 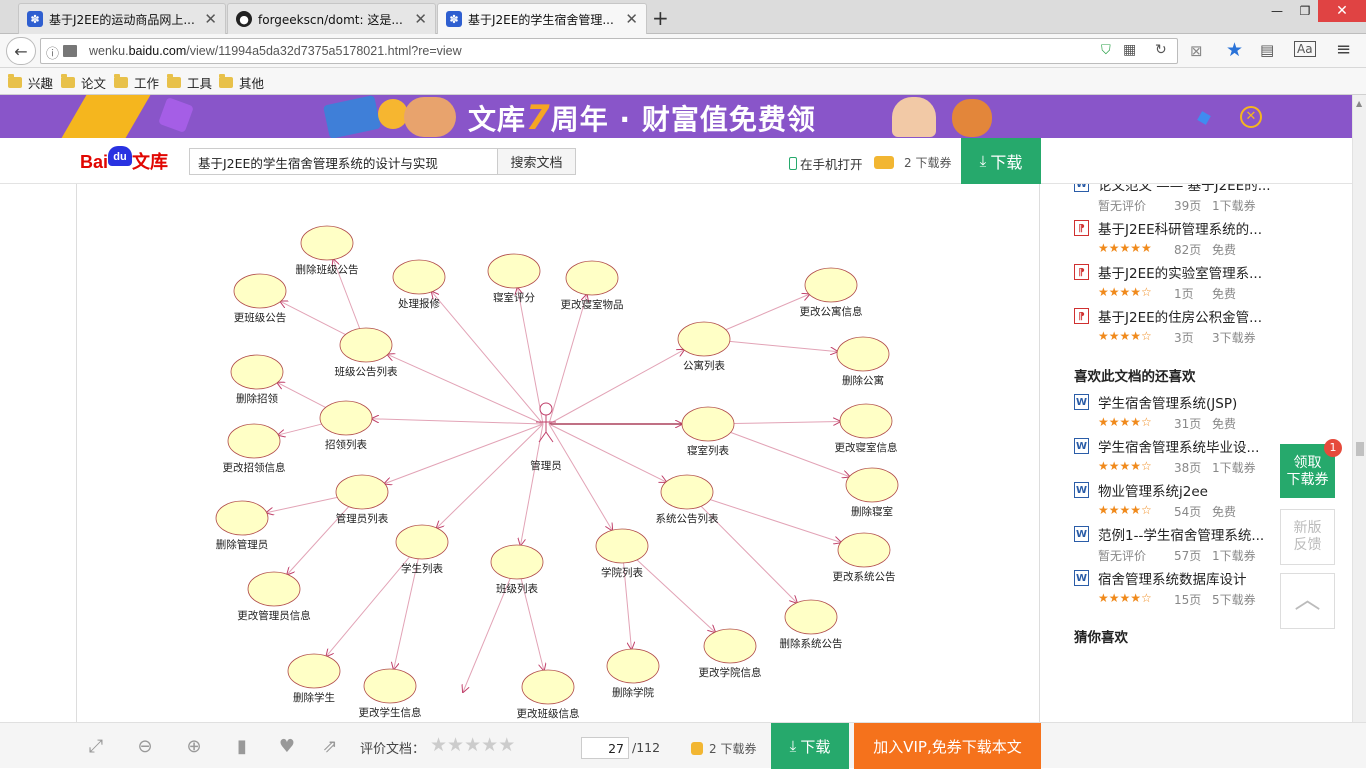 What do you see at coordinates (1188, 556) in the screenshot?
I see `doc-pages: 57页` at bounding box center [1188, 556].